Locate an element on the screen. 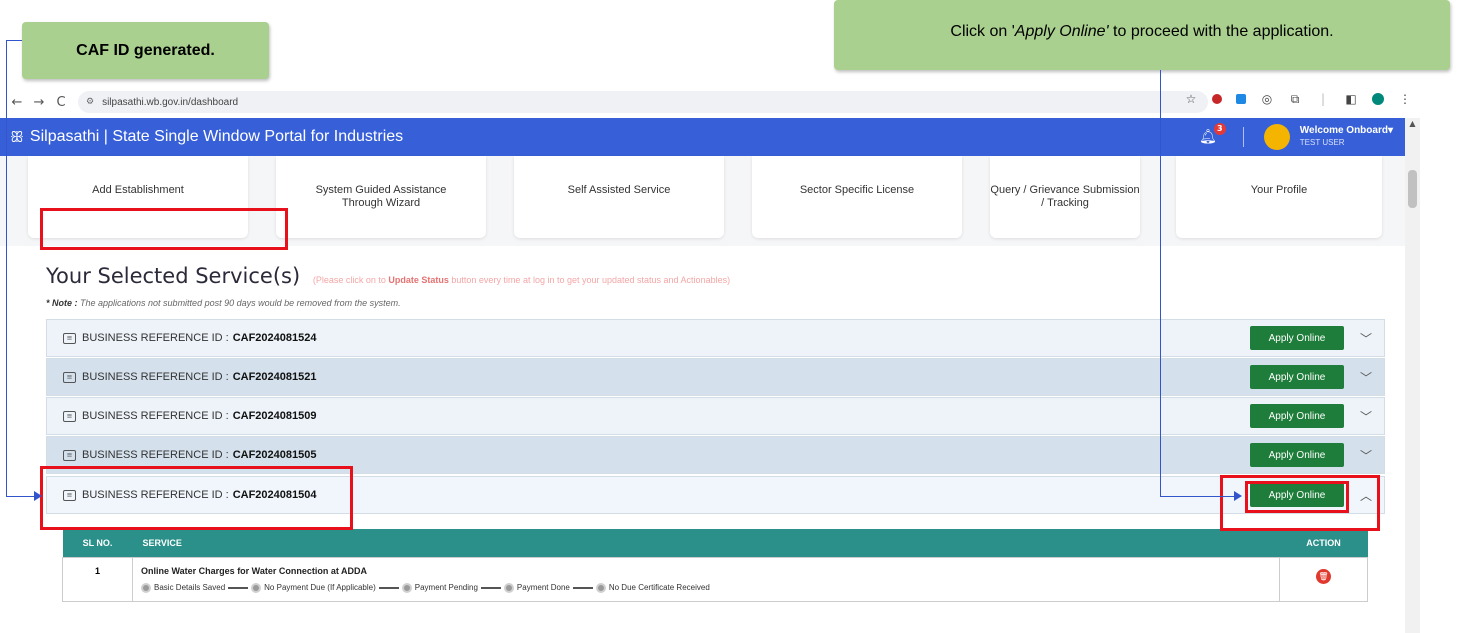 The image size is (1470, 633). user-avatar is located at coordinates (1276, 137).